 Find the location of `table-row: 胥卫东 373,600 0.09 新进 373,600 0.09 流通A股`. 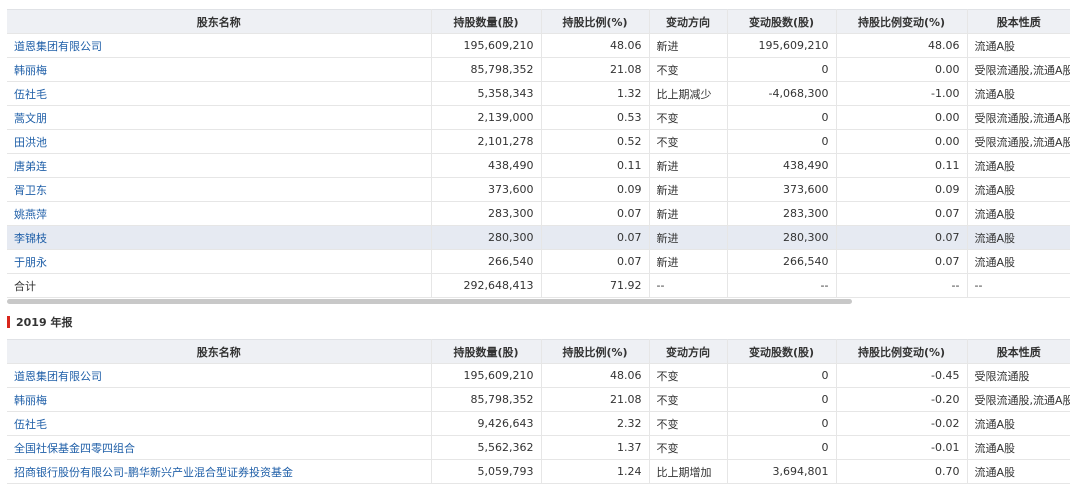

table-row: 胥卫东 373,600 0.09 新进 373,600 0.09 流通A股 is located at coordinates (538, 189).